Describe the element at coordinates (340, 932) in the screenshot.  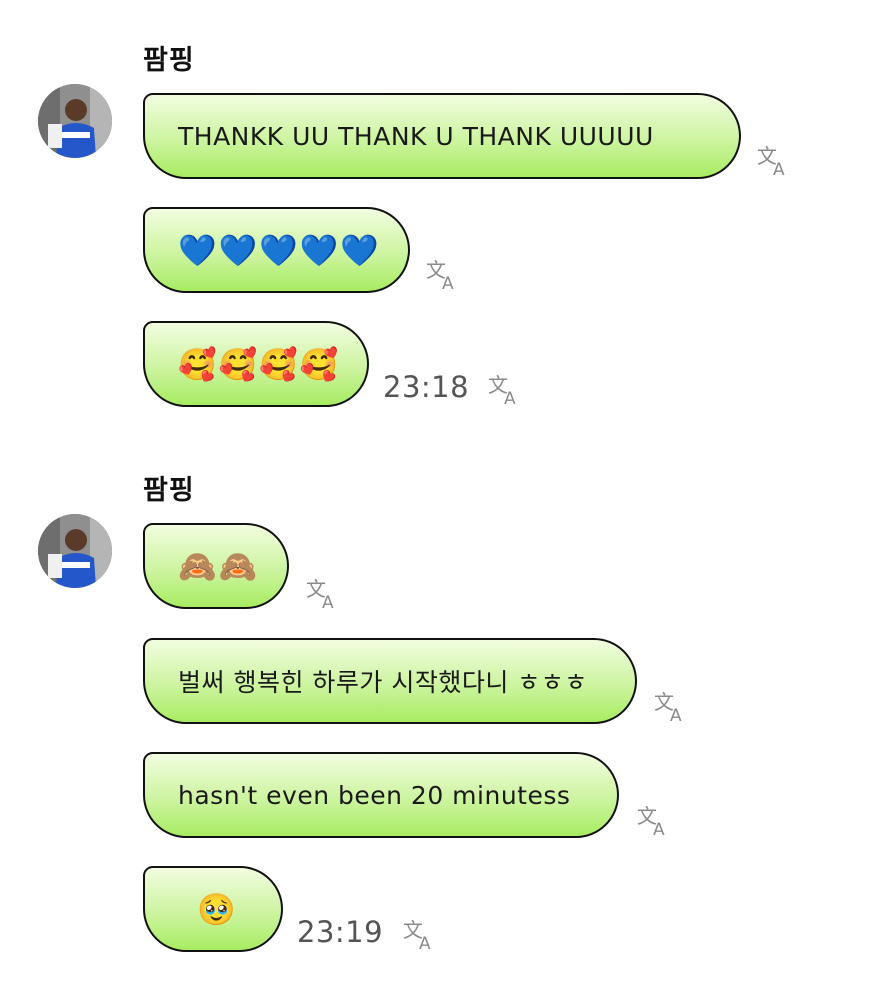
I see `timestamp: 23:19` at that location.